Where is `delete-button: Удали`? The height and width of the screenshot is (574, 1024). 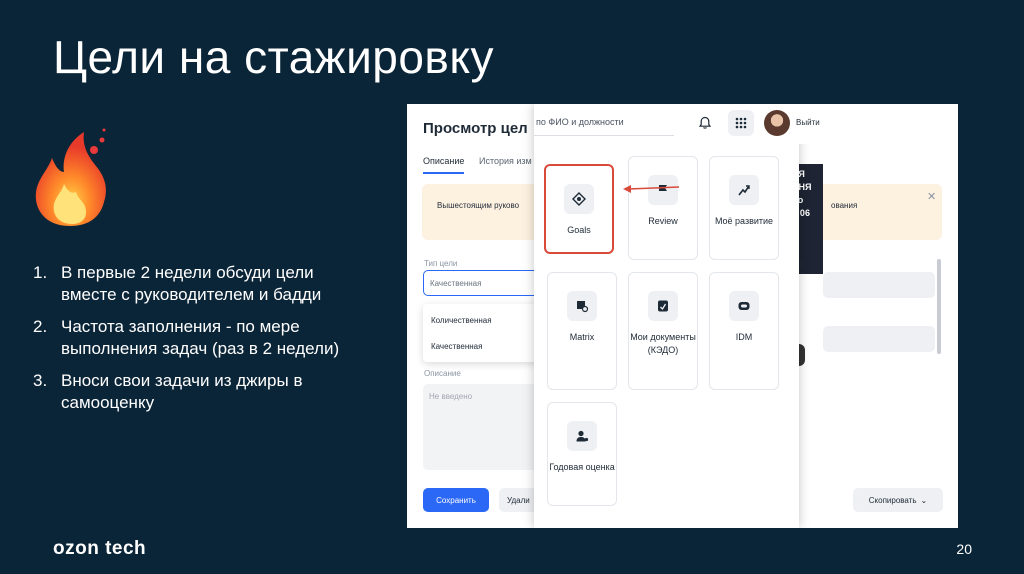 delete-button: Удали is located at coordinates (519, 500).